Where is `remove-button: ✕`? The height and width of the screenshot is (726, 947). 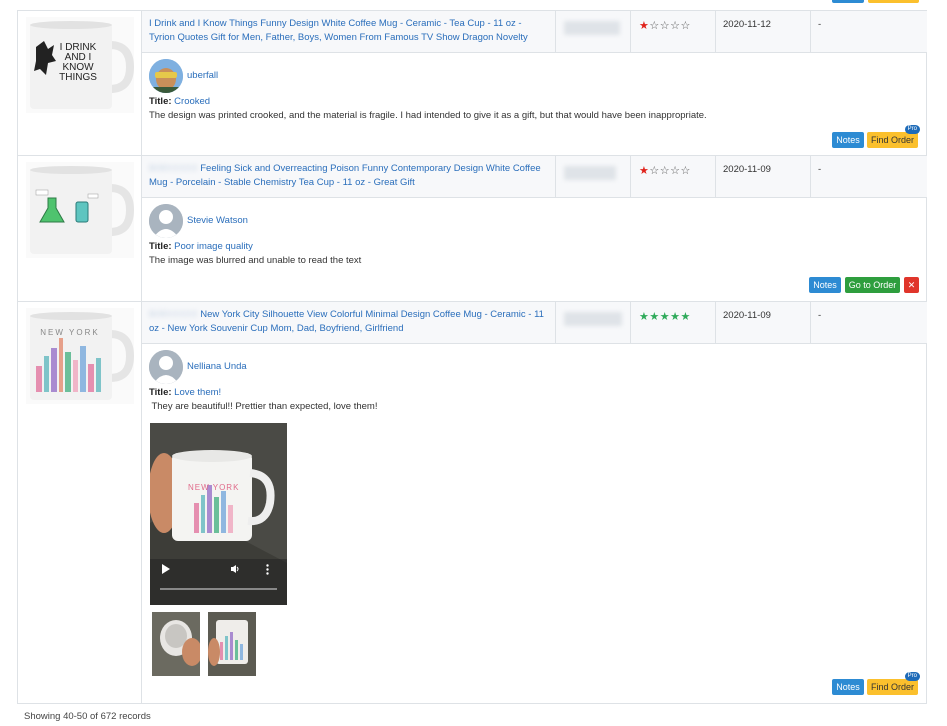
remove-button: ✕ is located at coordinates (911, 285).